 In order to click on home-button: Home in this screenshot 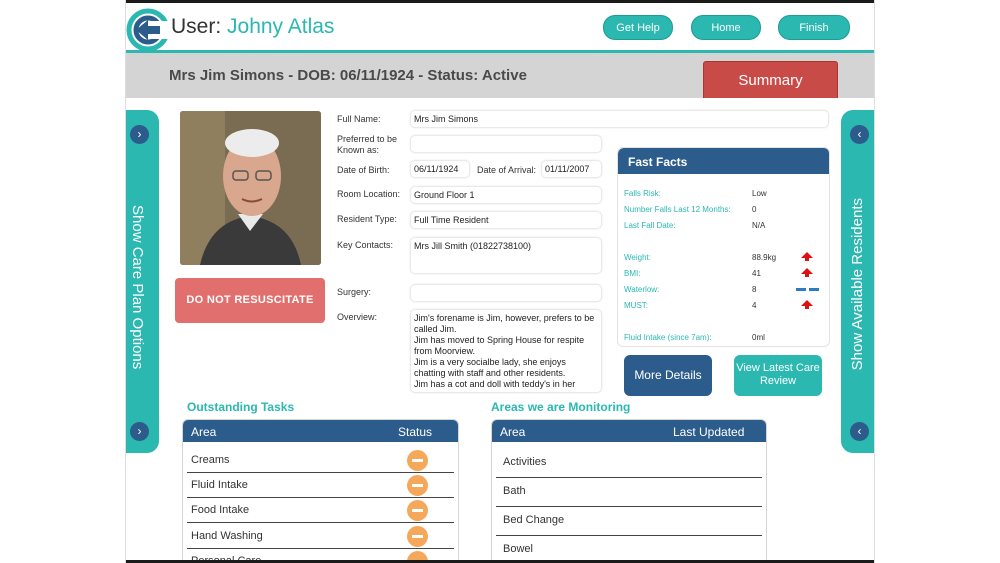, I will do `click(726, 27)`.